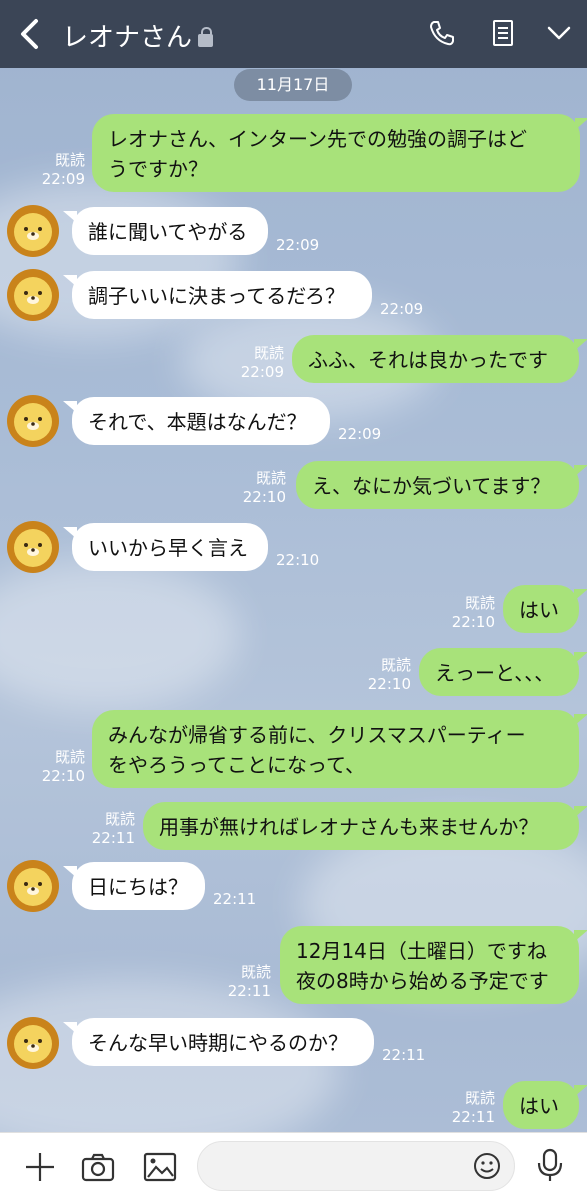 The image size is (587, 1200). What do you see at coordinates (293, 34) in the screenshot?
I see `chat-header: レオナさん` at bounding box center [293, 34].